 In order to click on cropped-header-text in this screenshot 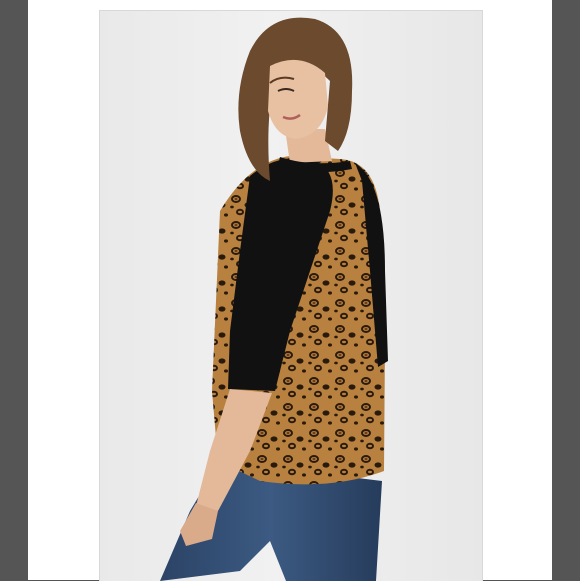, I will do `click(248, 3)`.